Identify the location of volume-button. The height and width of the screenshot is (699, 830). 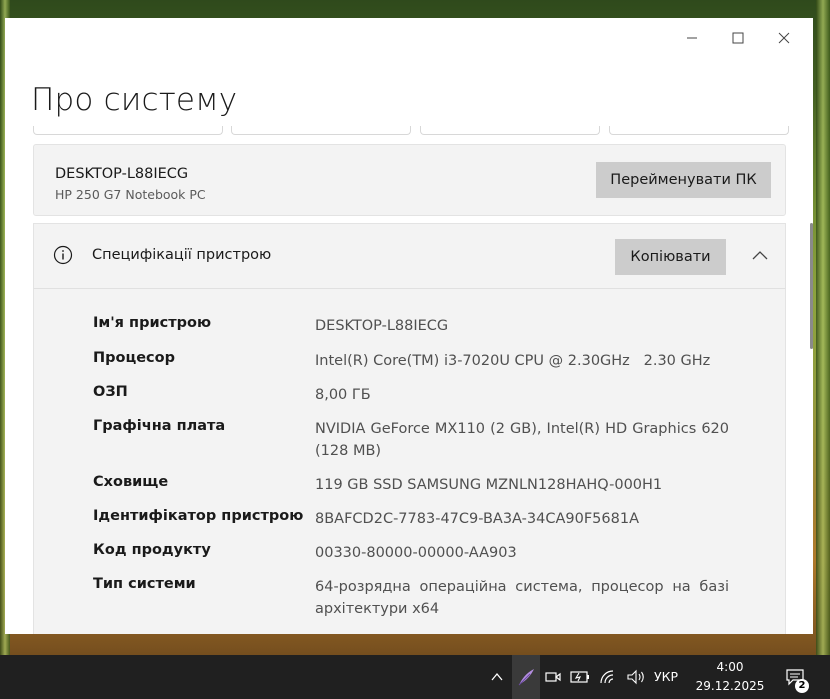
(636, 677).